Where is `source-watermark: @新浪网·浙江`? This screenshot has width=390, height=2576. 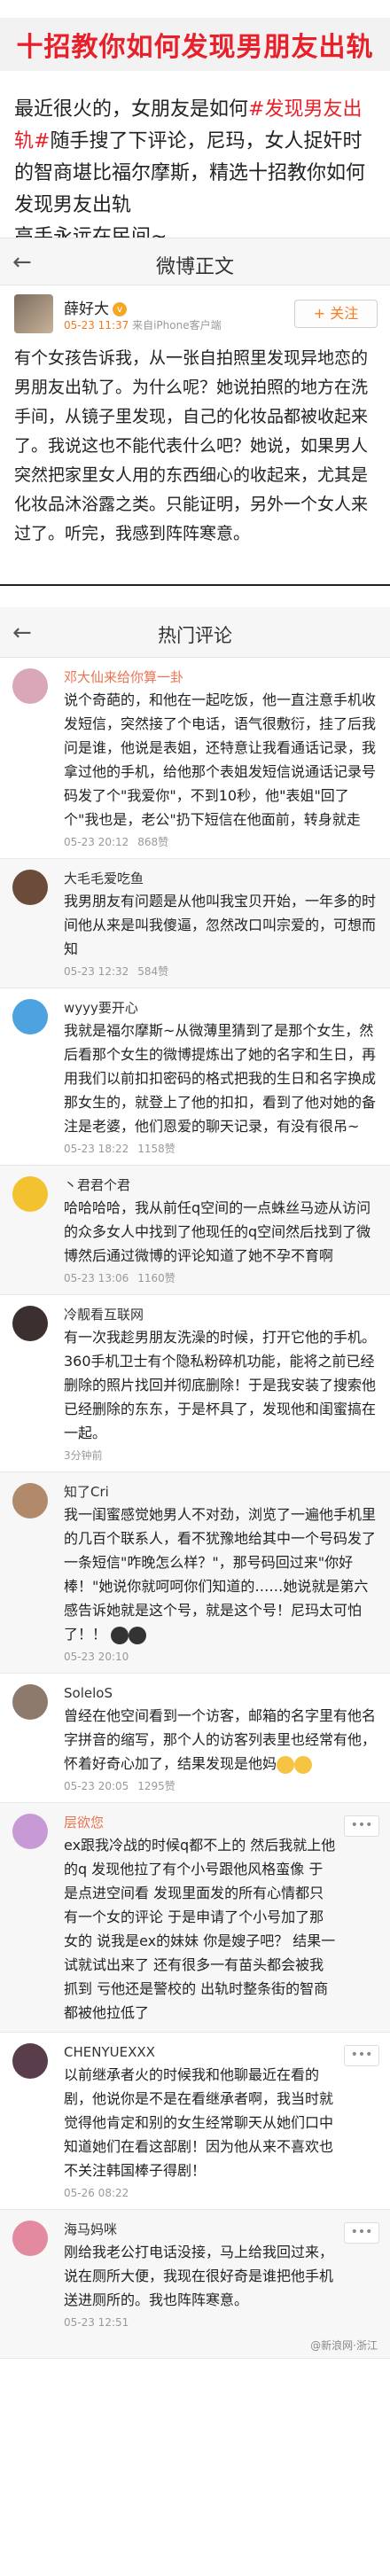 source-watermark: @新浪网·浙江 is located at coordinates (344, 2345).